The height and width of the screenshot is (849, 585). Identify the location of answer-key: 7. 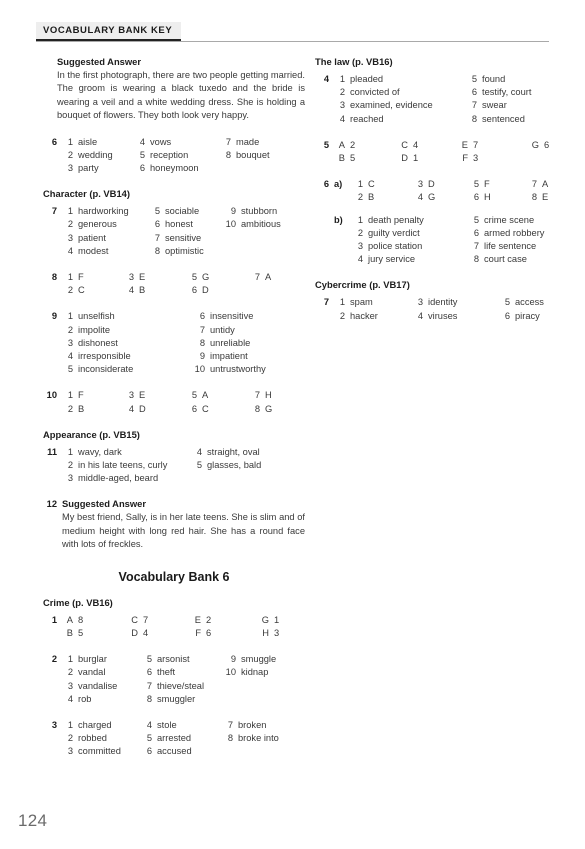
(534, 184).